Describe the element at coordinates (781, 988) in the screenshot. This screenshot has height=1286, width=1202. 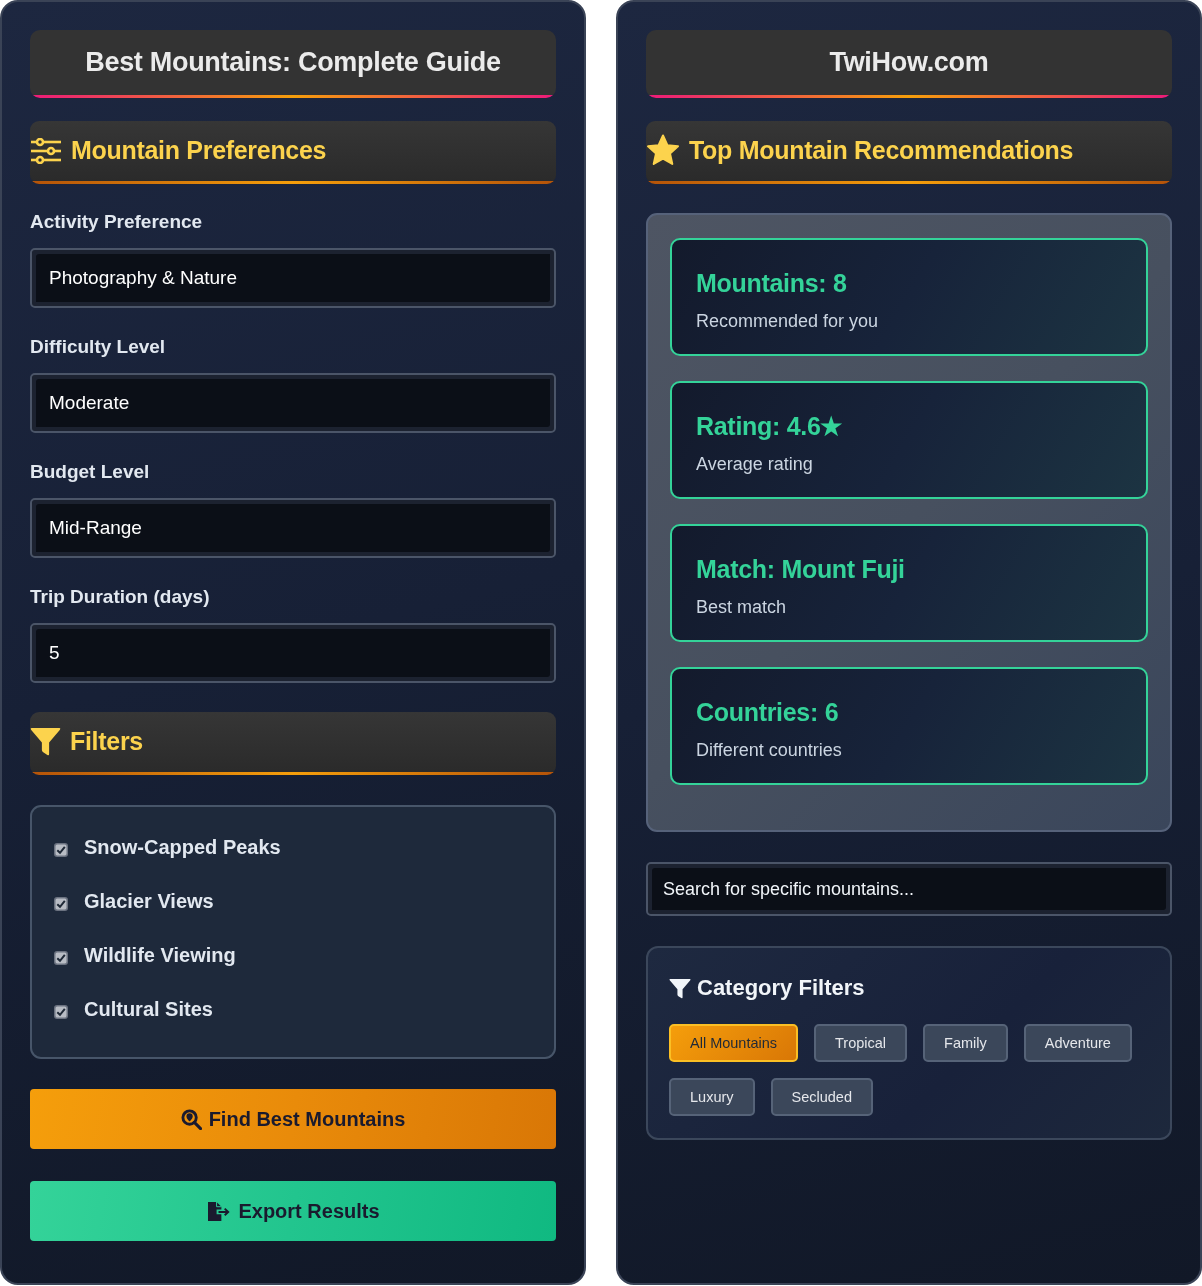
I see `category-title: Category Filters` at that location.